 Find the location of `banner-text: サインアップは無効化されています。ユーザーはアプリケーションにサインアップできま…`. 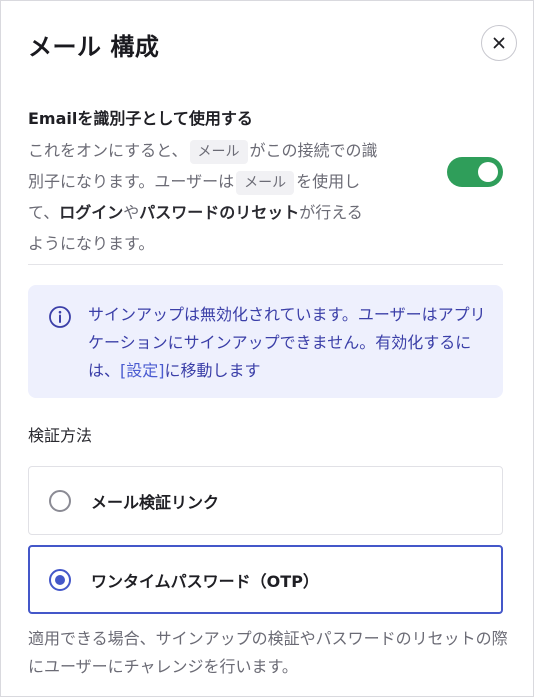

banner-text: サインアップは無効化されています。ユーザーはアプリケーションにサインアップできま… is located at coordinates (288, 343).